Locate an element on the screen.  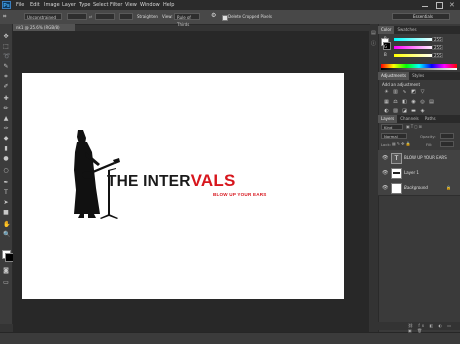
eraser-tool-icon: ◆ is located at coordinates (6, 139).